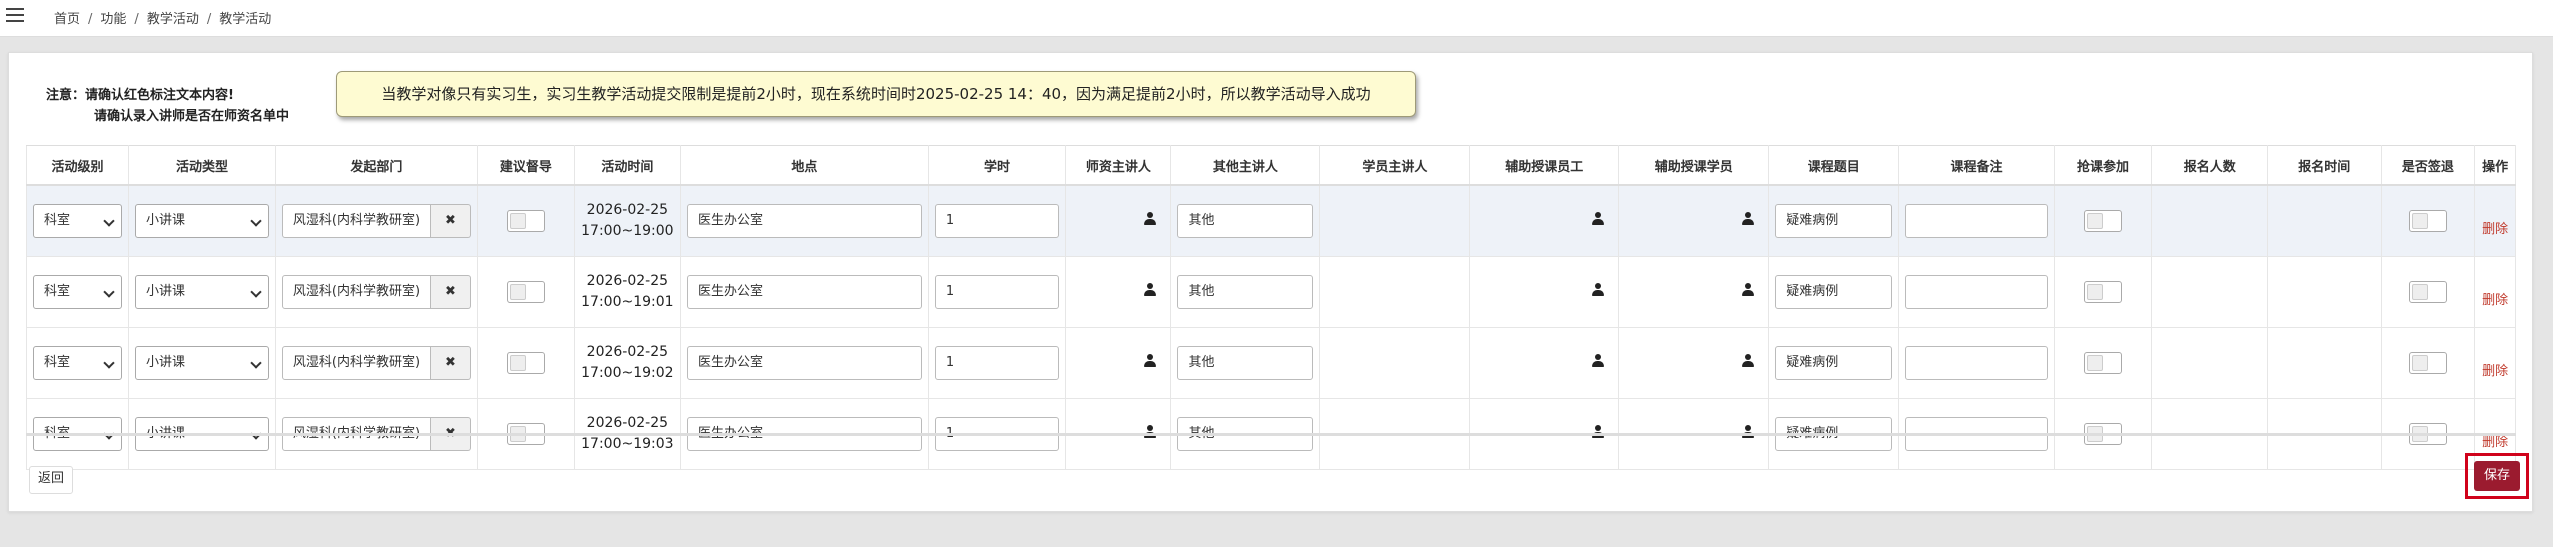  I want to click on signup-count-cell, so click(2210, 292).